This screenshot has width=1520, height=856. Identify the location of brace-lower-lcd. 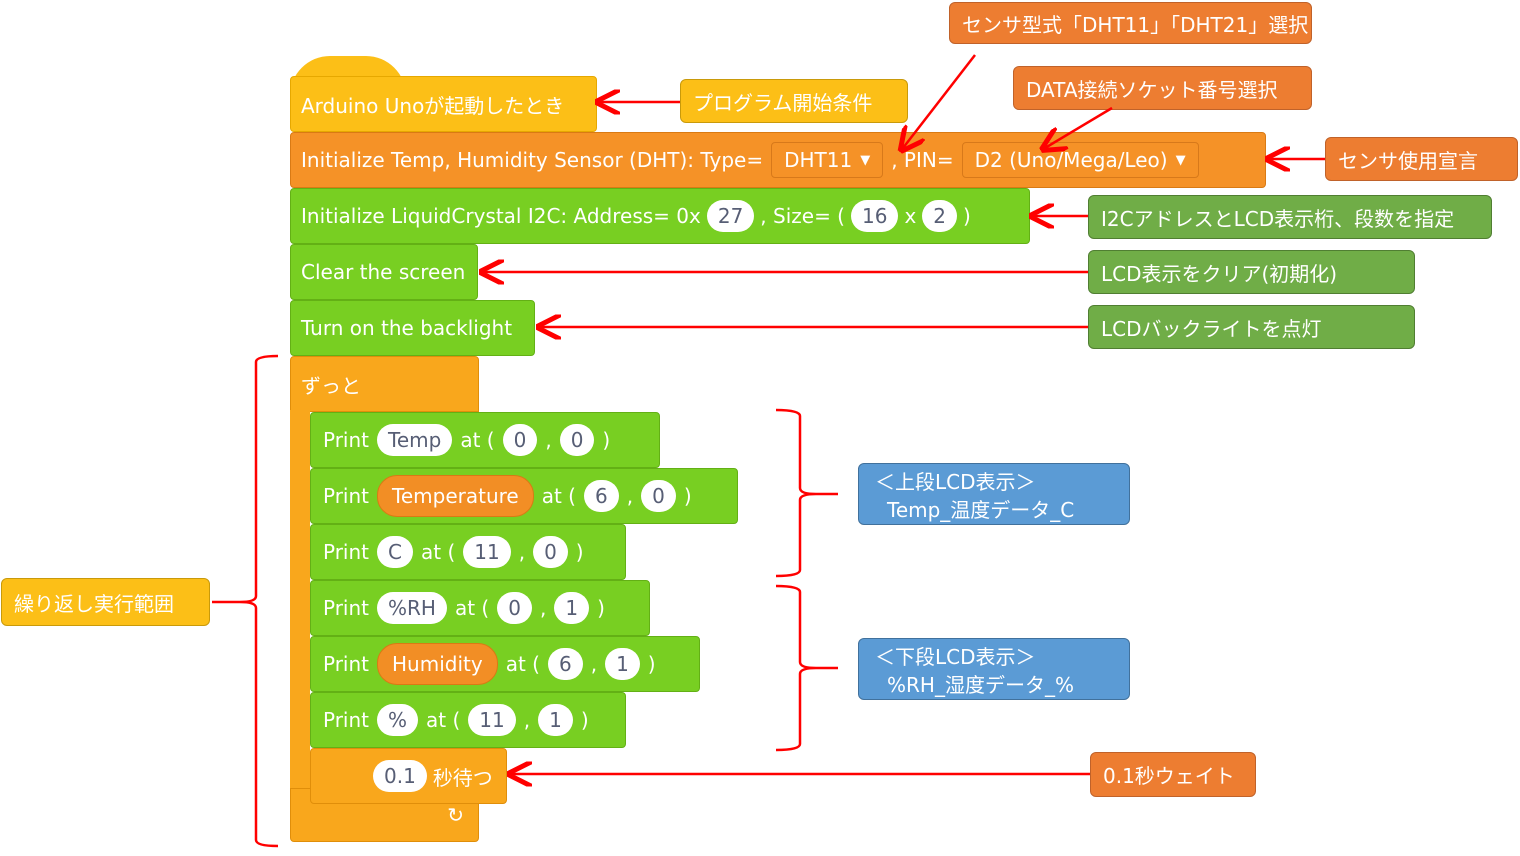
(806, 668).